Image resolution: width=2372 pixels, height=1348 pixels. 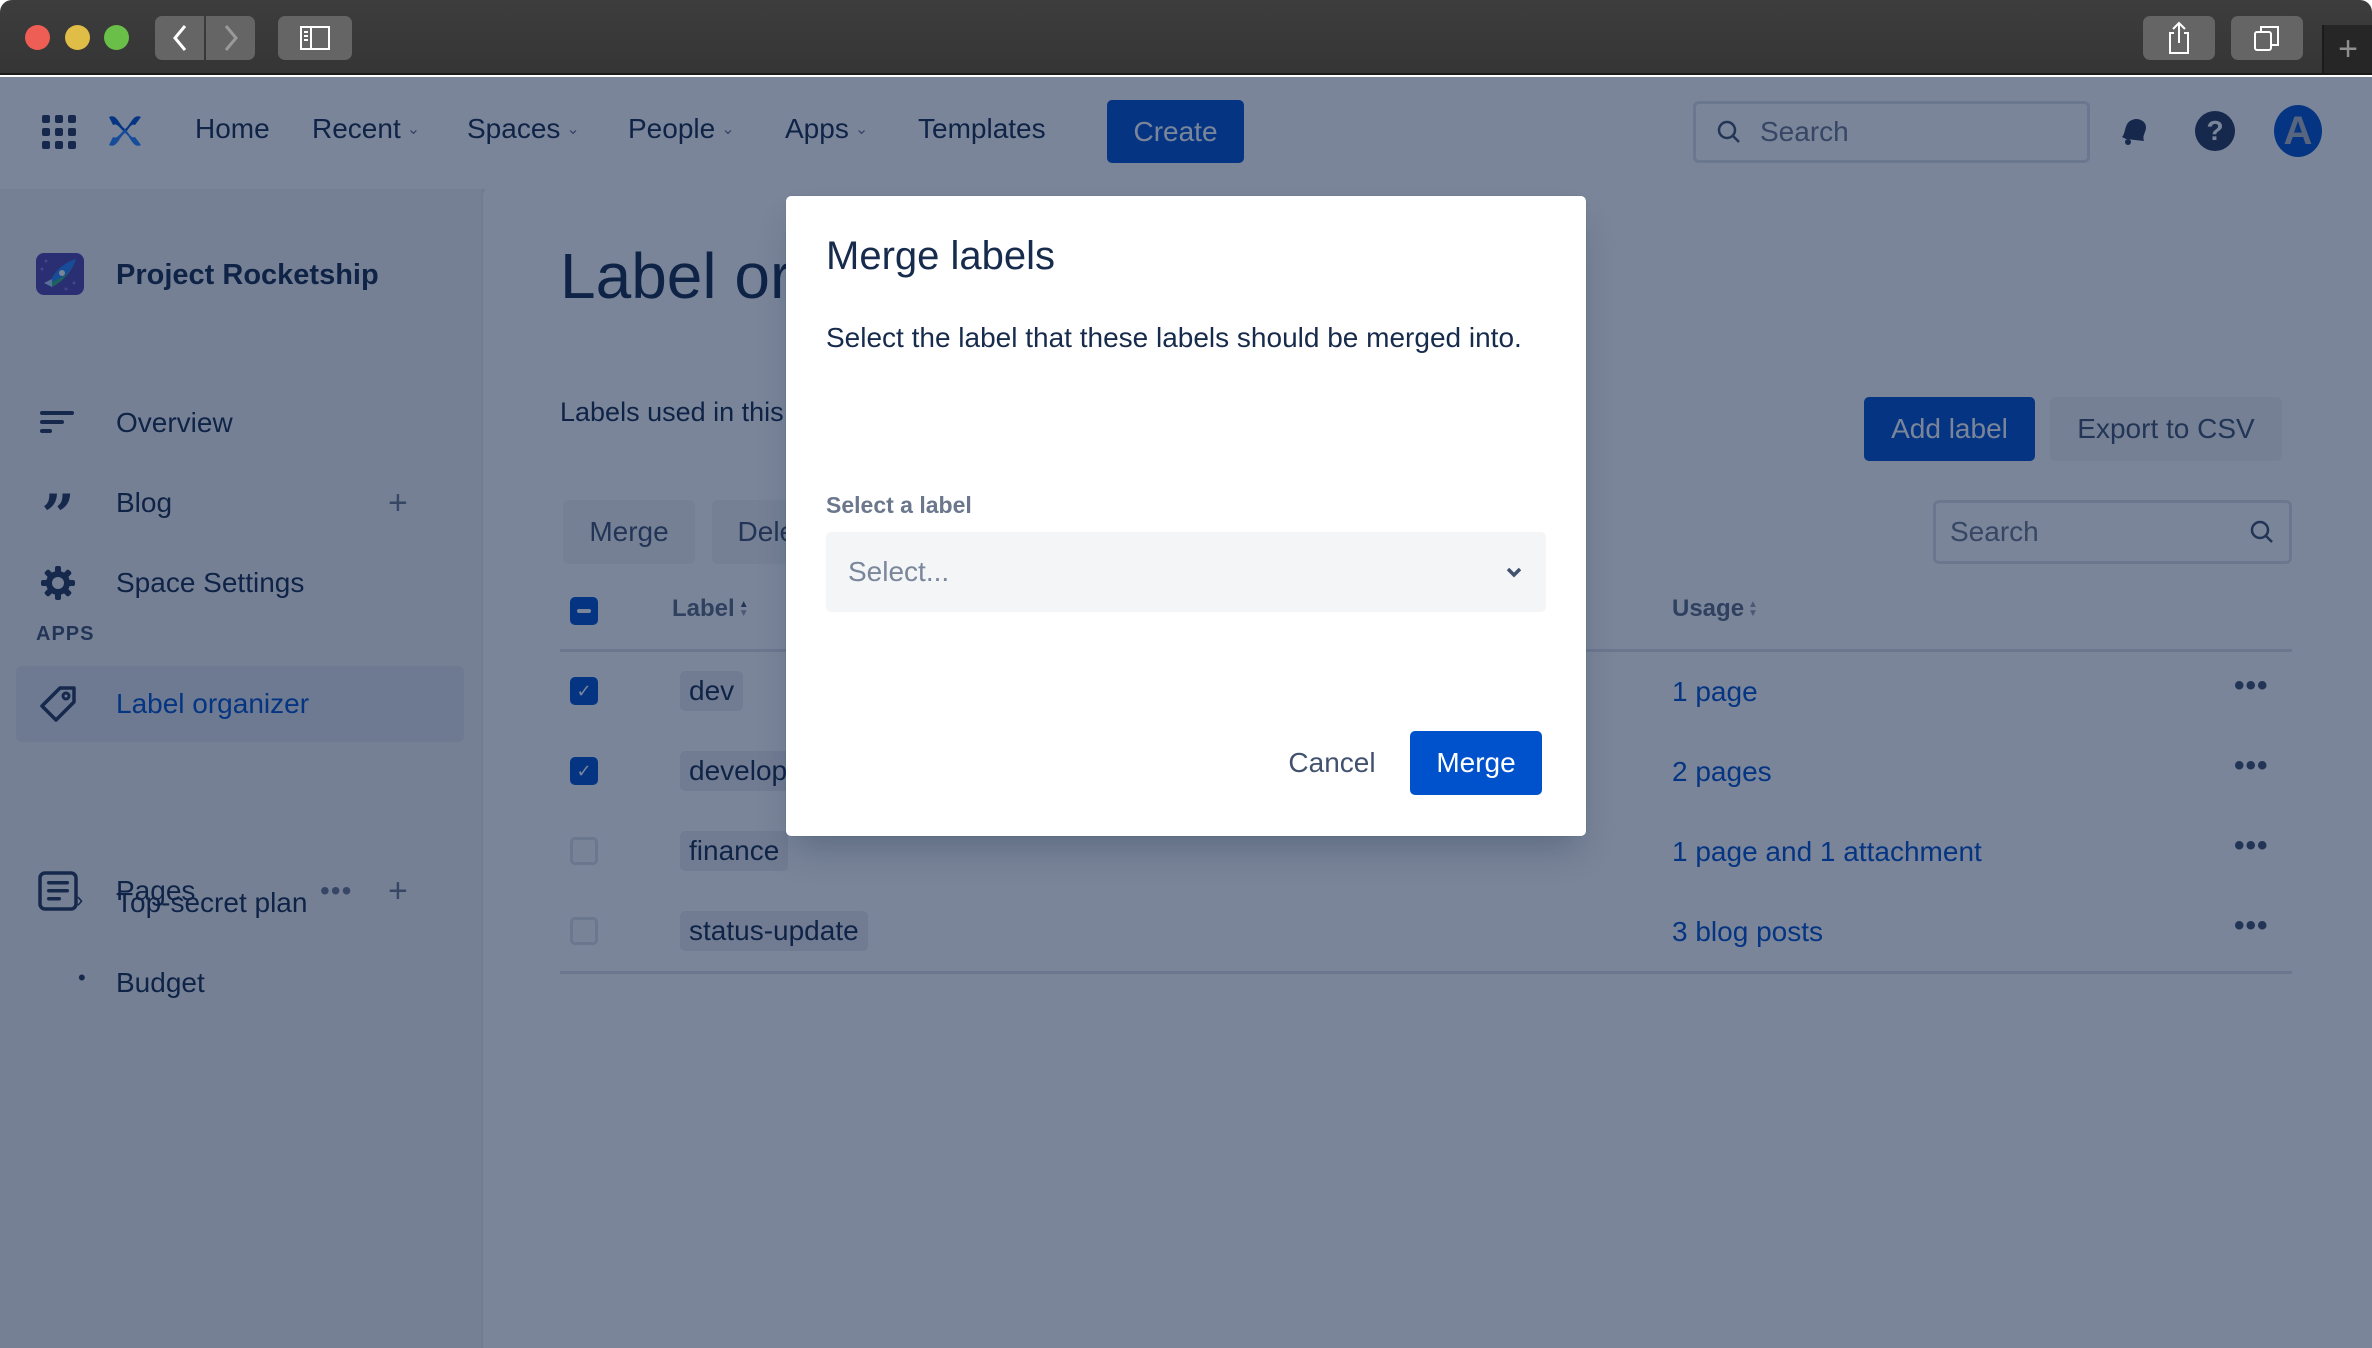 I want to click on sidebar-icon, so click(x=315, y=38).